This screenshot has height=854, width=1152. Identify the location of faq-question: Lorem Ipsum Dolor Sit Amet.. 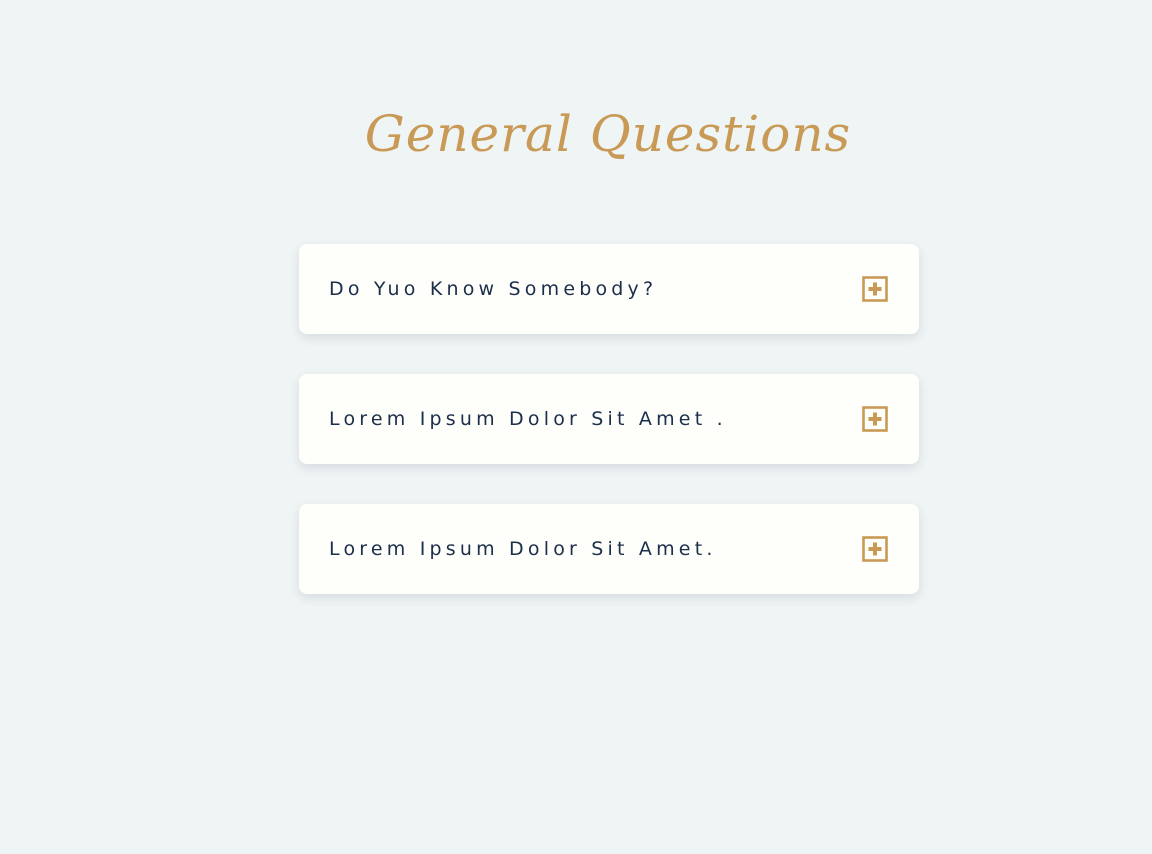
(523, 549).